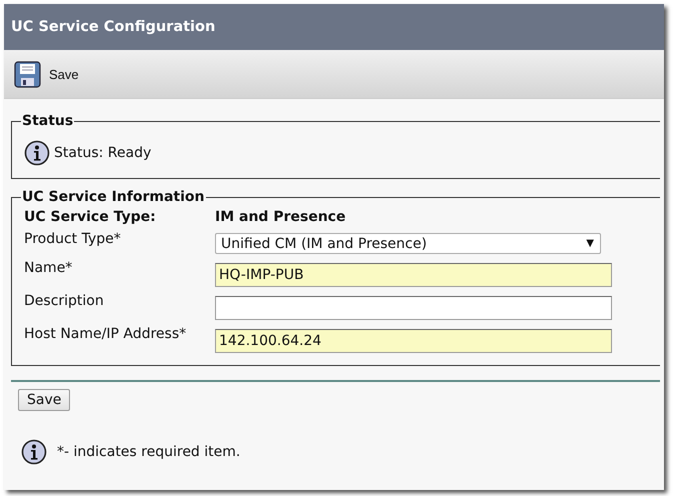  What do you see at coordinates (64, 301) in the screenshot?
I see `field-label: Description` at bounding box center [64, 301].